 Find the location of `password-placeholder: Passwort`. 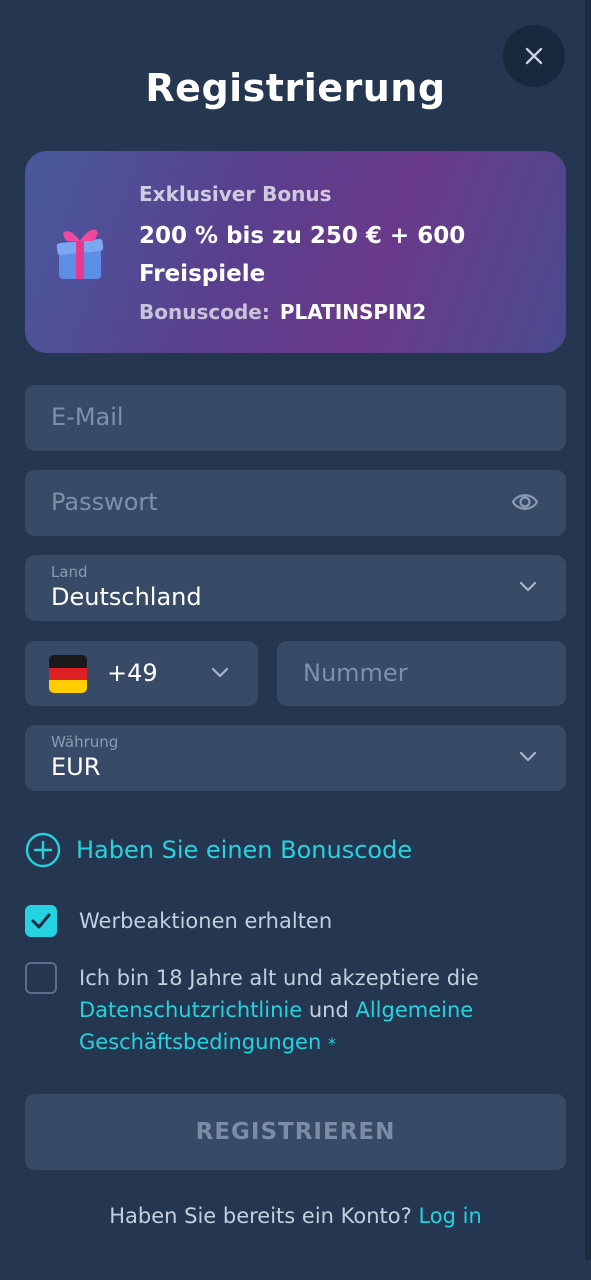

password-placeholder: Passwort is located at coordinates (104, 502).